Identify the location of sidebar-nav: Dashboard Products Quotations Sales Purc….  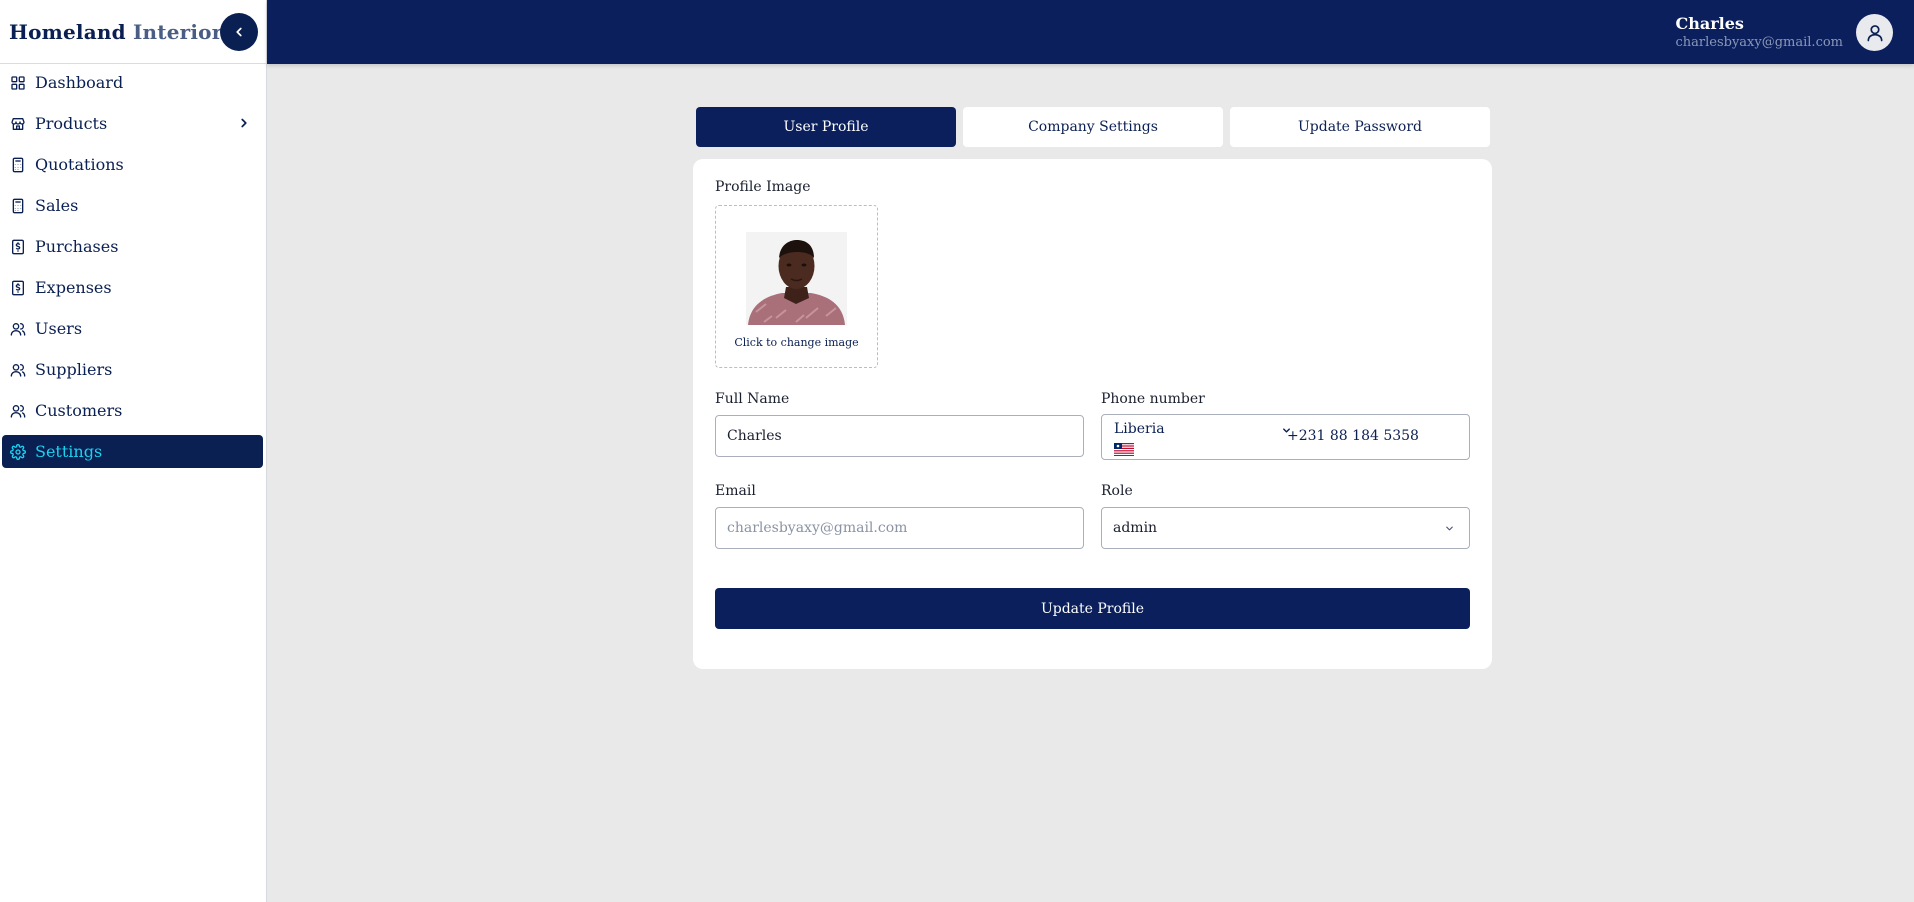
(133, 266).